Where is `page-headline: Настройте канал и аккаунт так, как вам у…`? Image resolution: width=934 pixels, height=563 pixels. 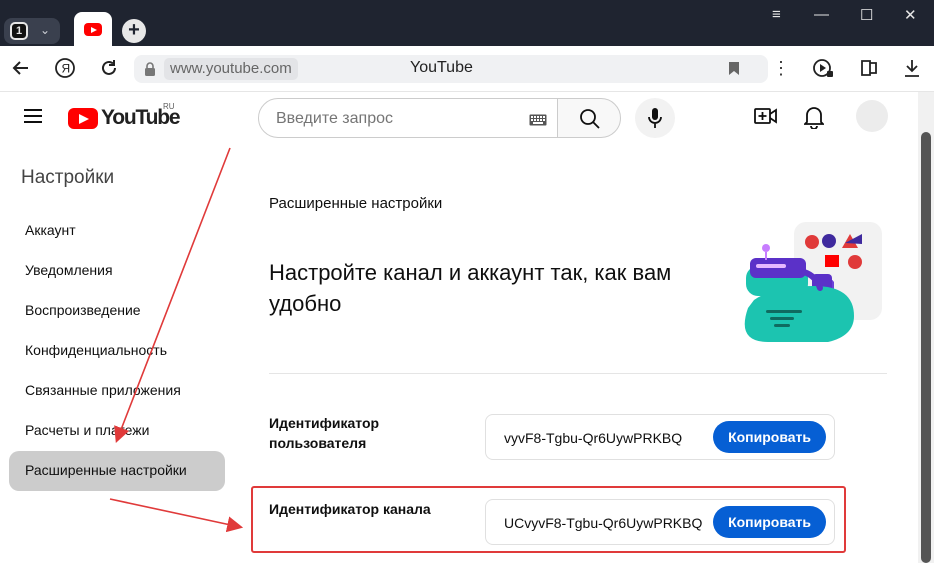 page-headline: Настройте канал и аккаунт так, как вам у… is located at coordinates (470, 288).